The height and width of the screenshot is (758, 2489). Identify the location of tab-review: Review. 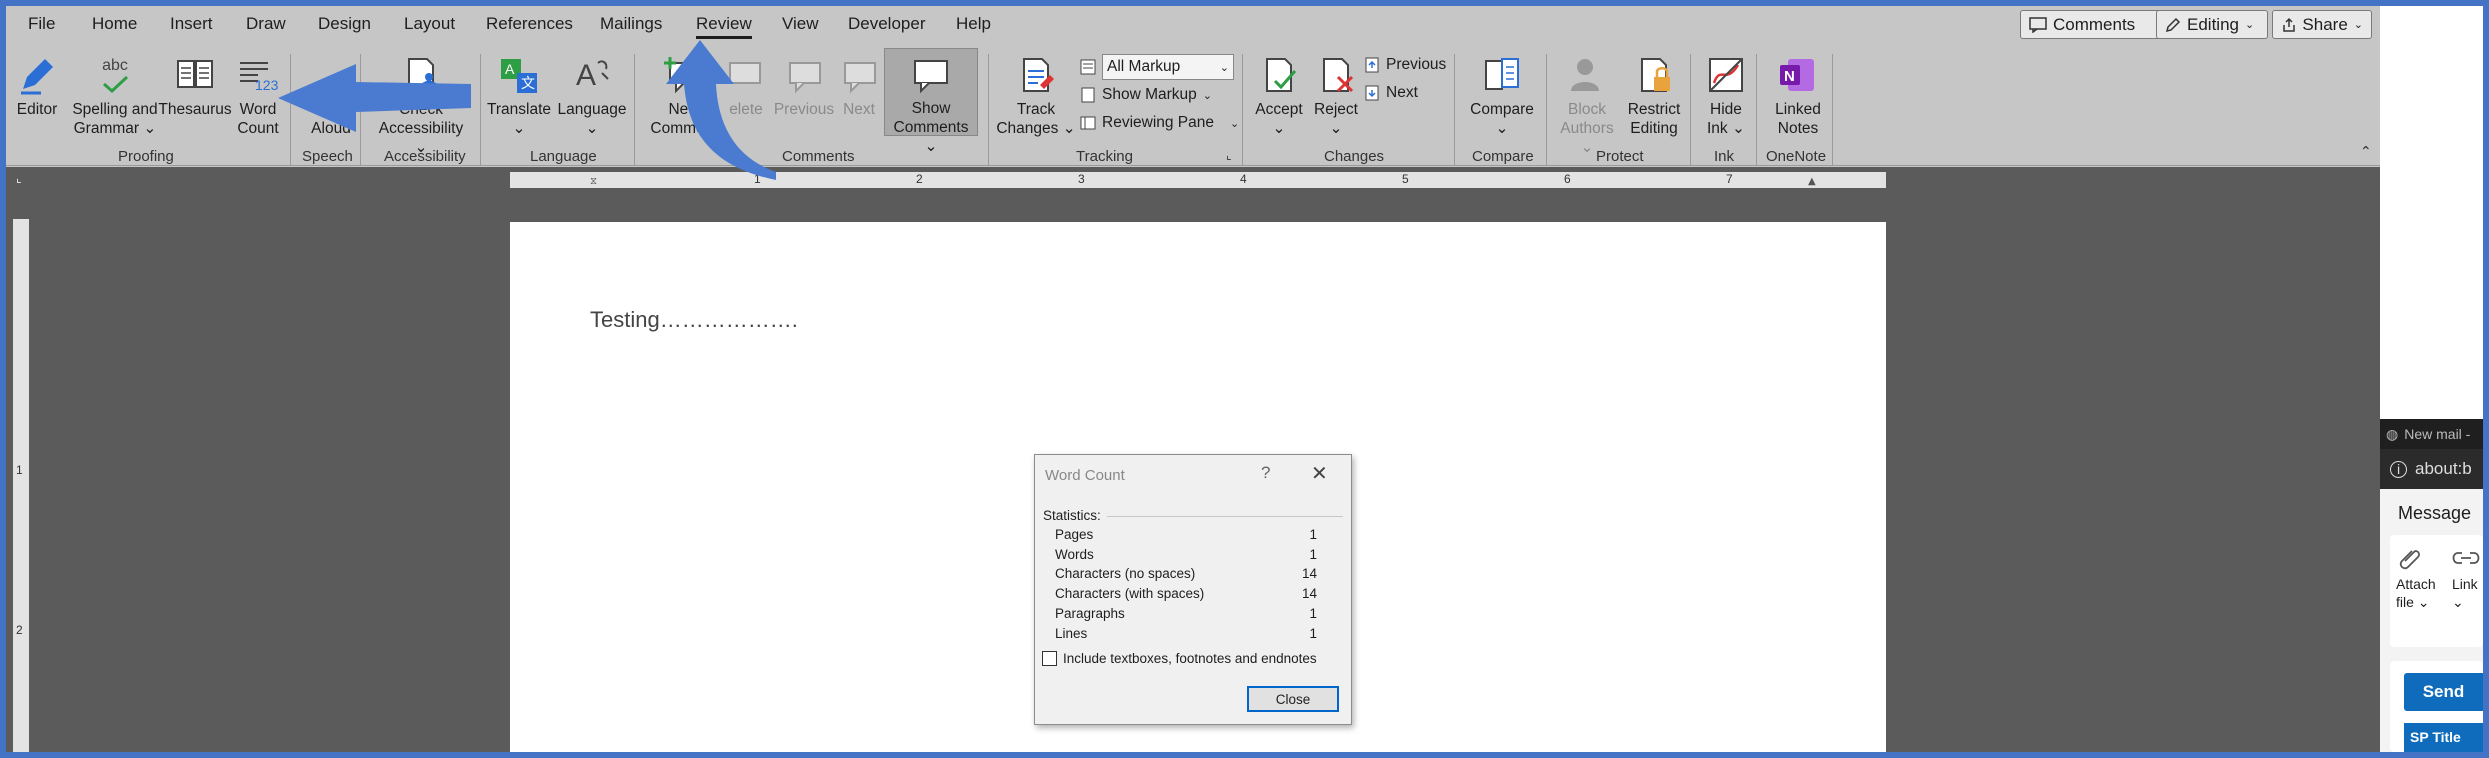
(724, 26).